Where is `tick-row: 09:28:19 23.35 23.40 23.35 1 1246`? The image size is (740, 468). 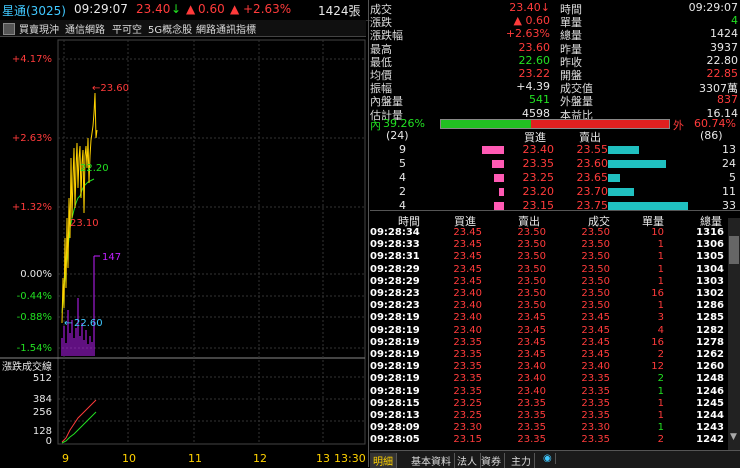 tick-row: 09:28:19 23.35 23.40 23.35 1 1246 is located at coordinates (549, 392).